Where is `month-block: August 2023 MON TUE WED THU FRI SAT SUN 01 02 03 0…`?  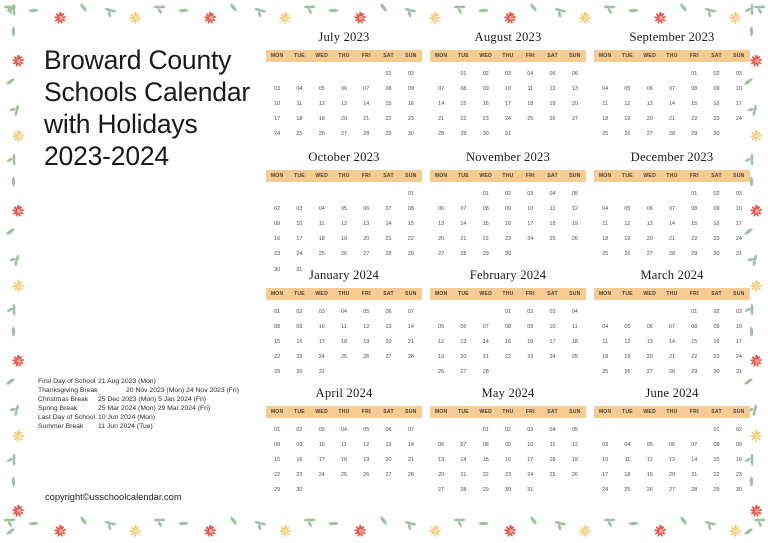
month-block: August 2023 MON TUE WED THU FRI SAT SUN 01 02 03 0… is located at coordinates (508, 90).